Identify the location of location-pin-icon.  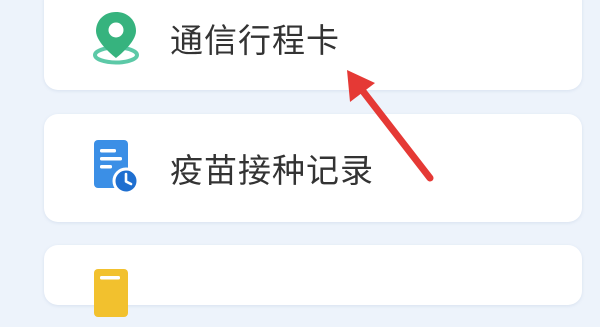
(116, 38).